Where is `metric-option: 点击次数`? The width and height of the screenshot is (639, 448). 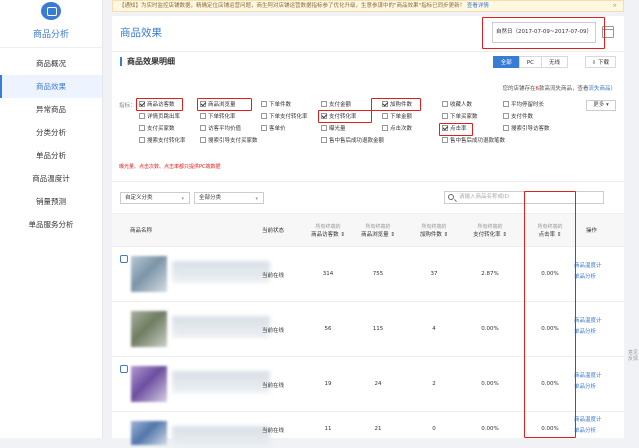 metric-option: 点击次数 is located at coordinates (397, 129).